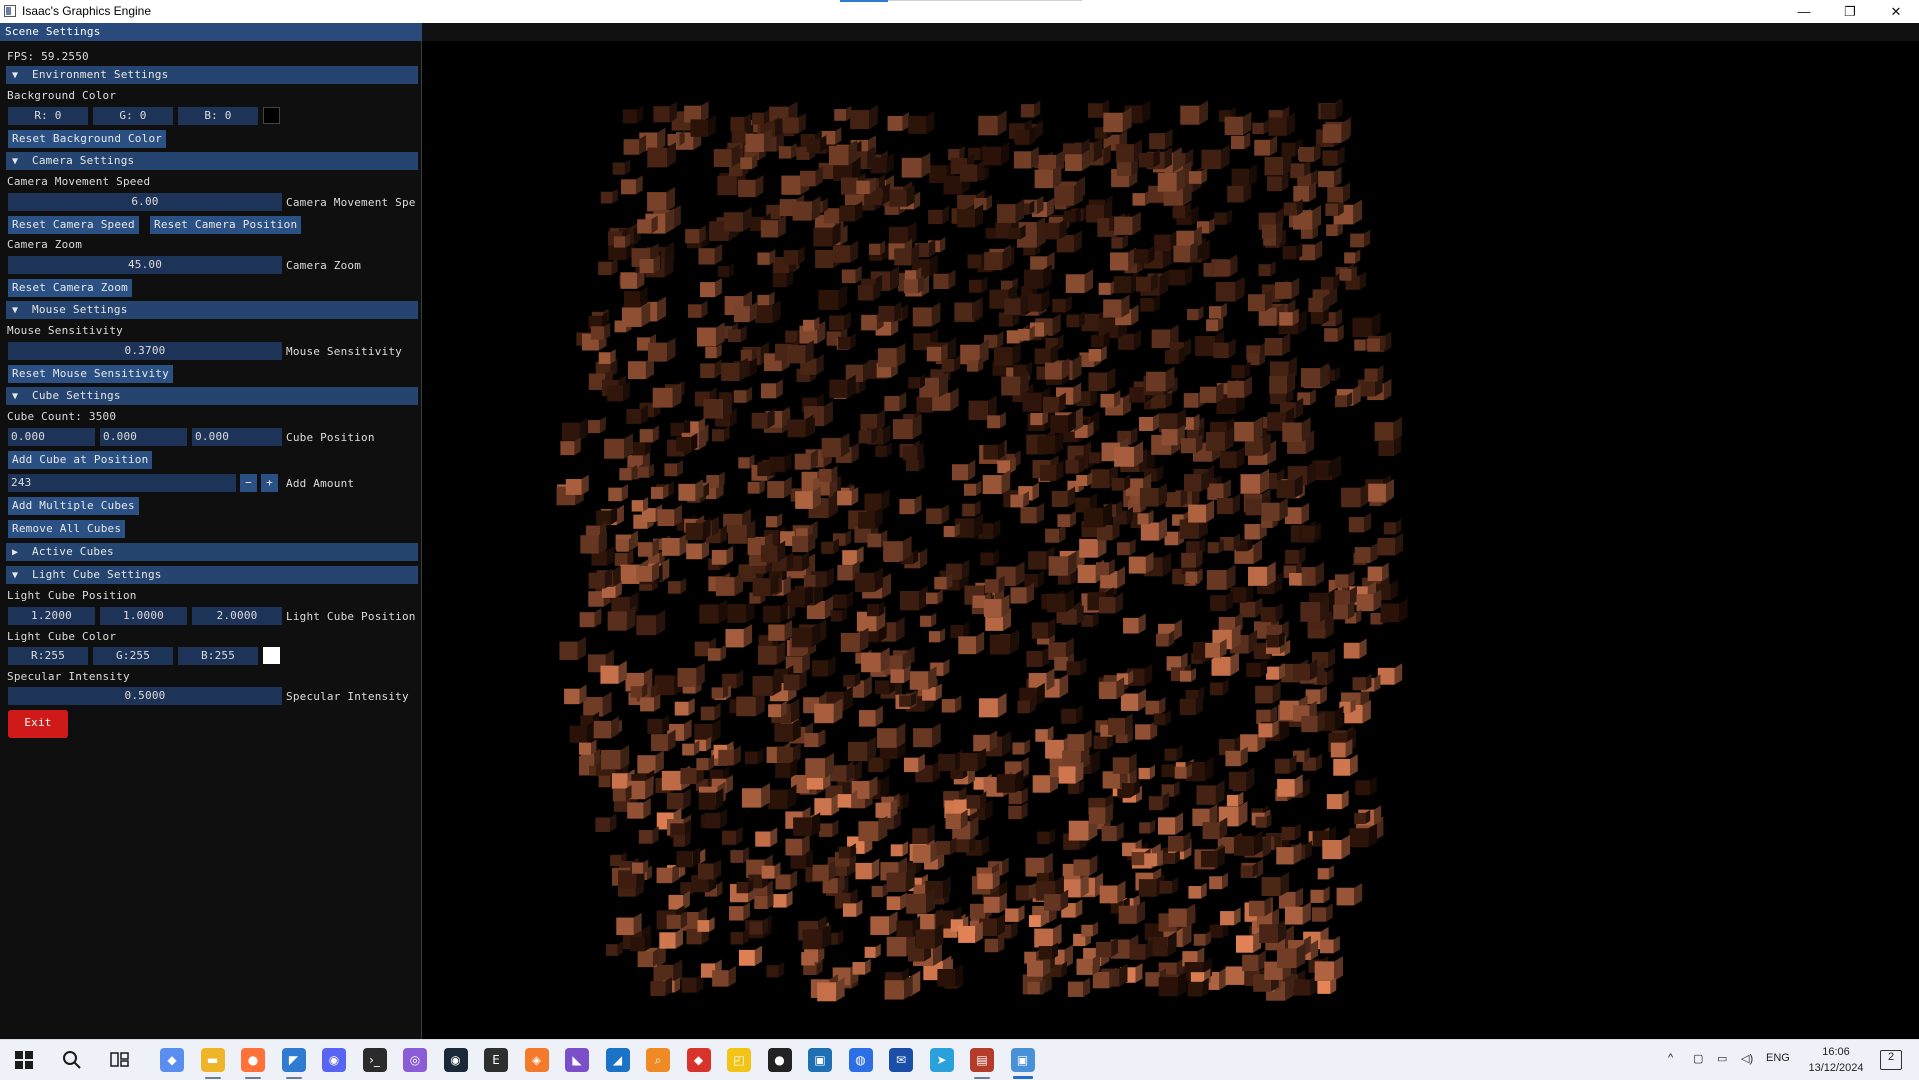 The width and height of the screenshot is (1919, 1080). I want to click on telegram-icon: ➤, so click(941, 1060).